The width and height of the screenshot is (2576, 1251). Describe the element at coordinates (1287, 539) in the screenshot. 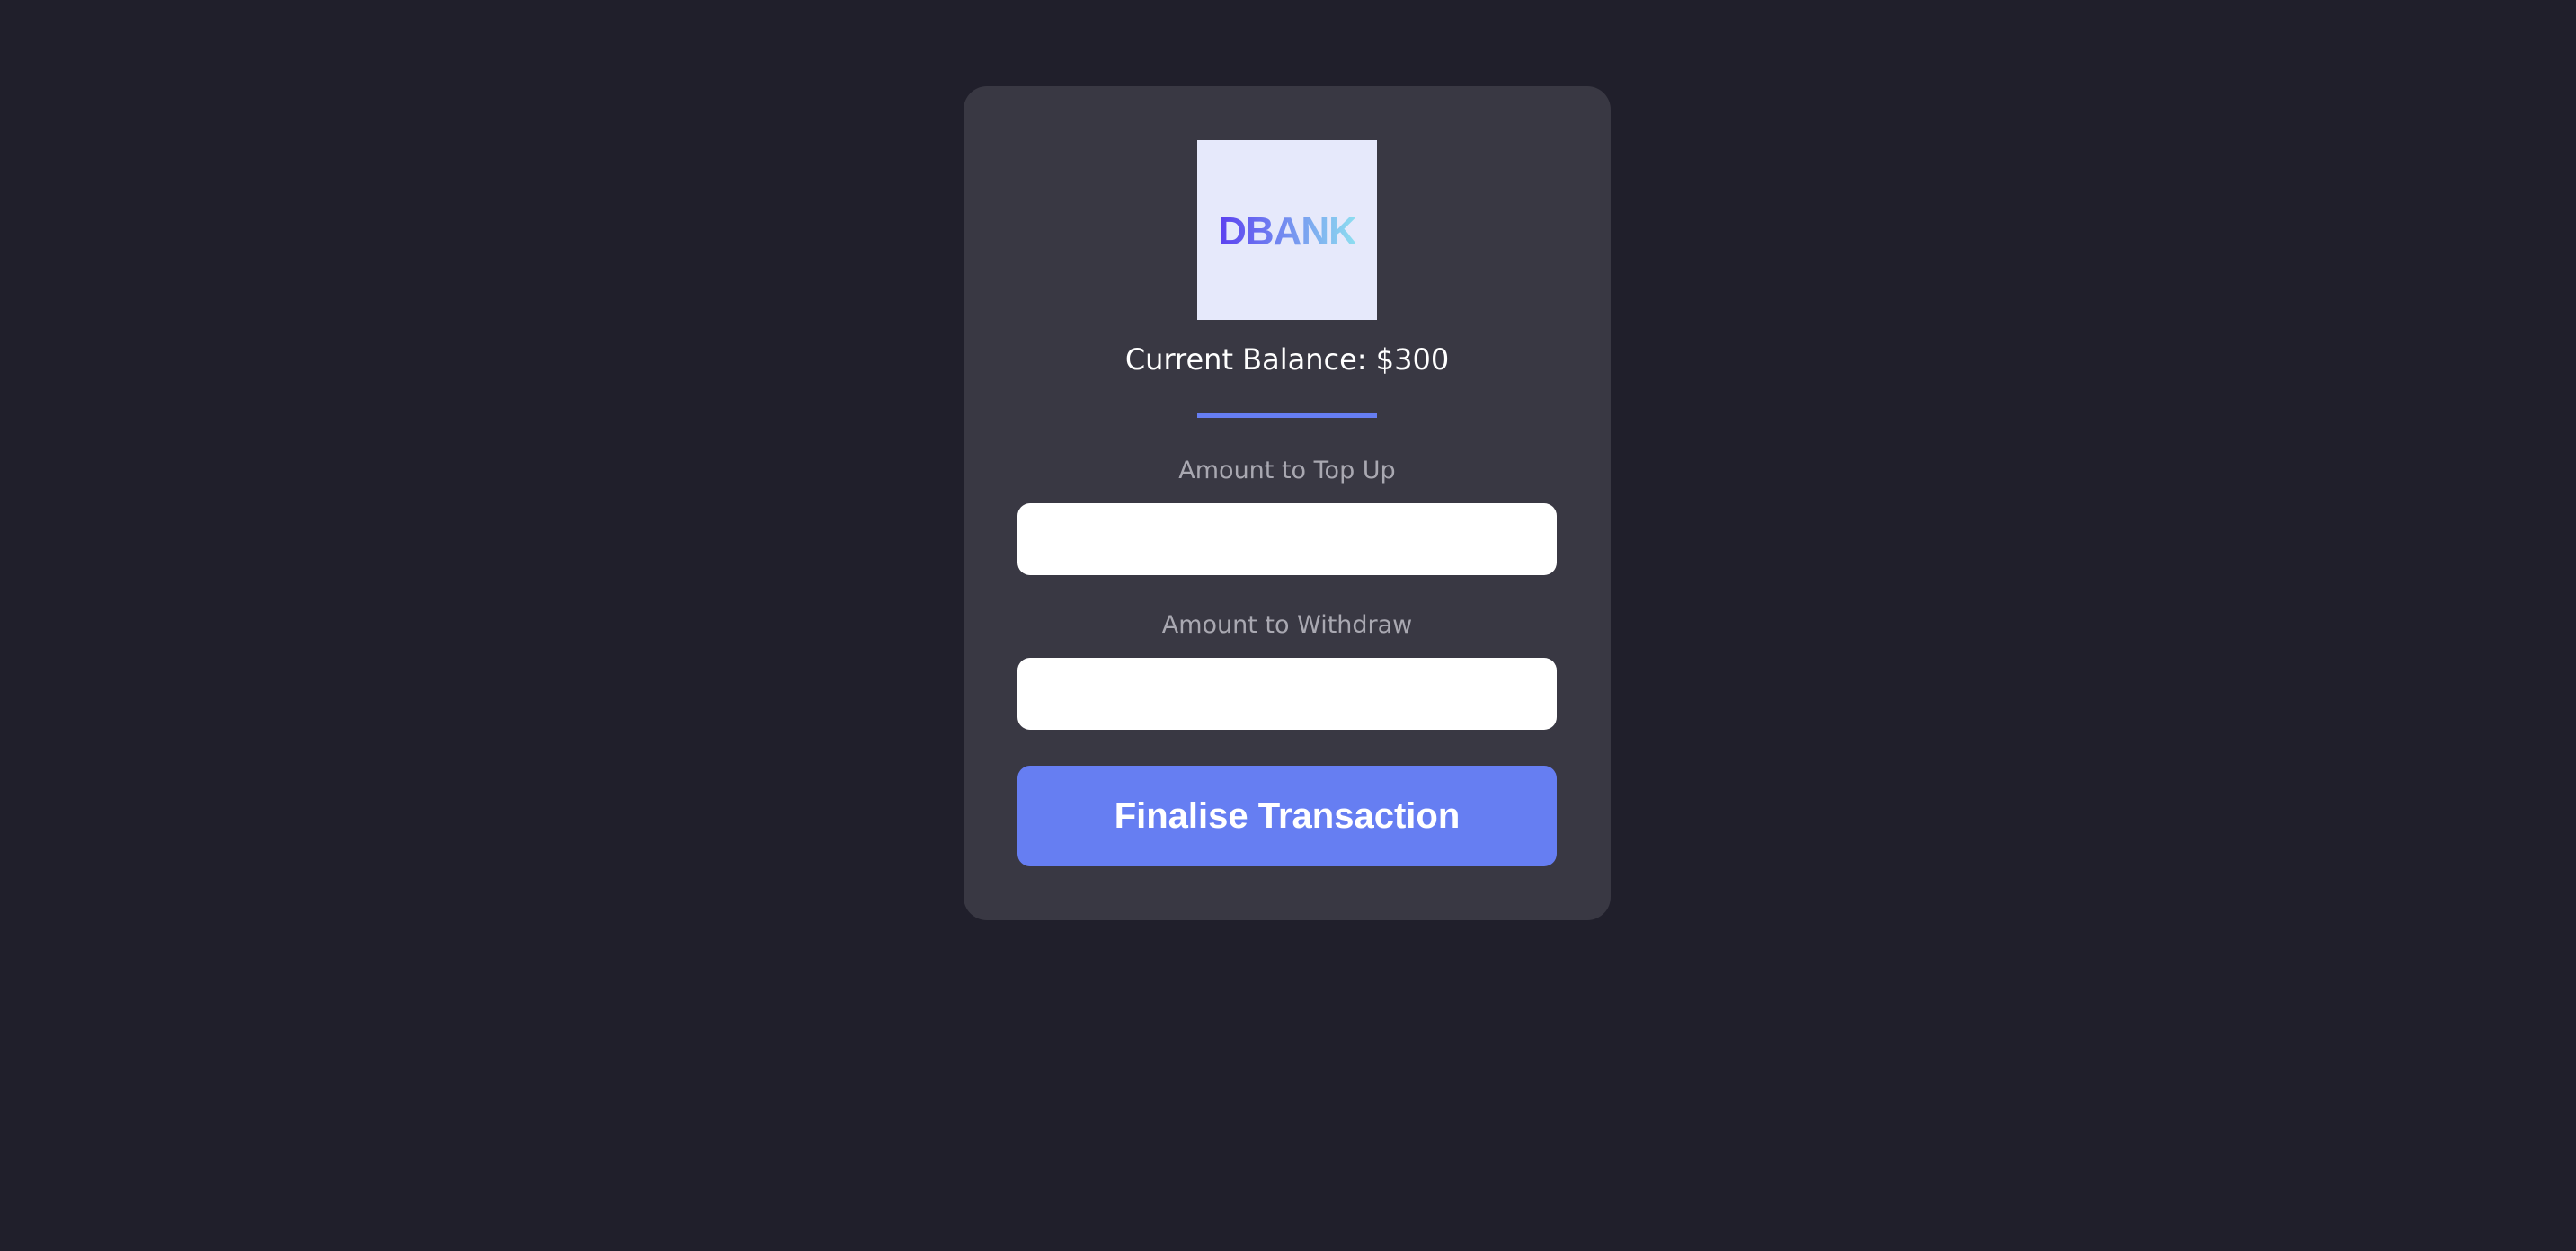

I see `topup-amount-input` at that location.